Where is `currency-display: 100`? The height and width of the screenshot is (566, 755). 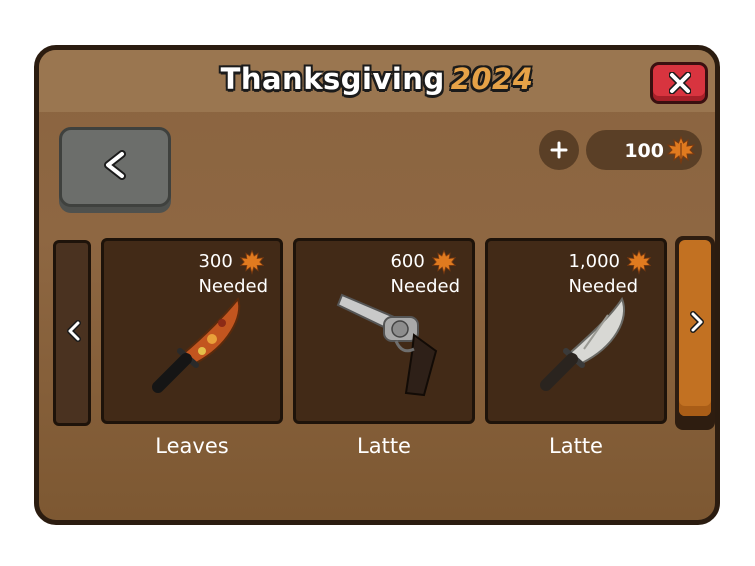 currency-display: 100 is located at coordinates (644, 150).